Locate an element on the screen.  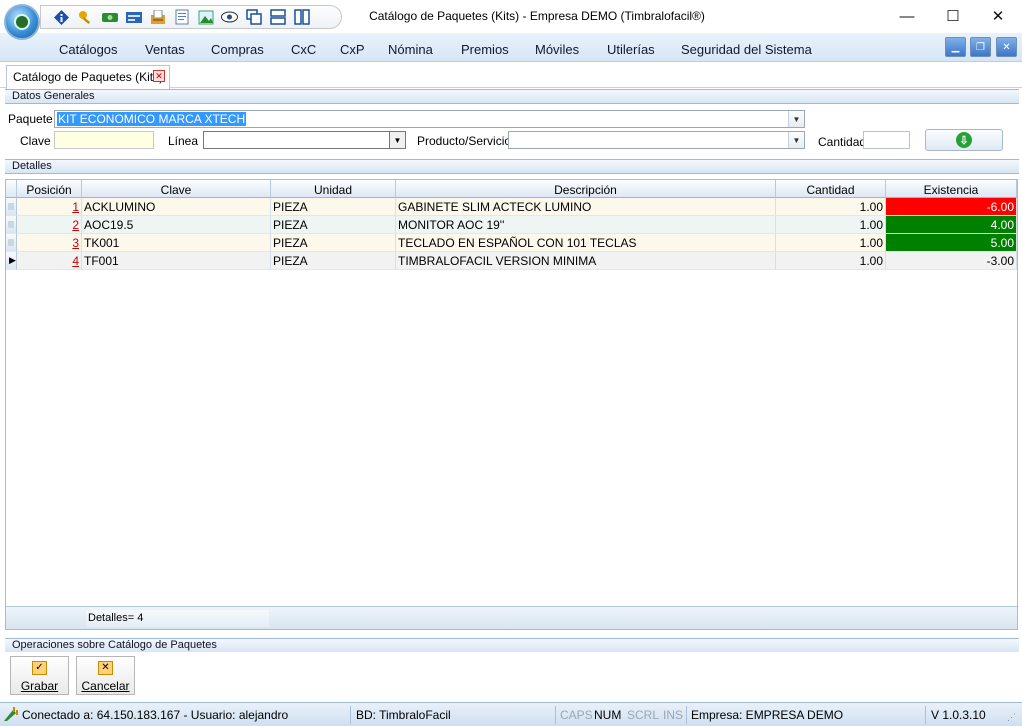
tab-catalogo-paquetes: Catálogo de Paquetes (Kits) is located at coordinates (88, 77).